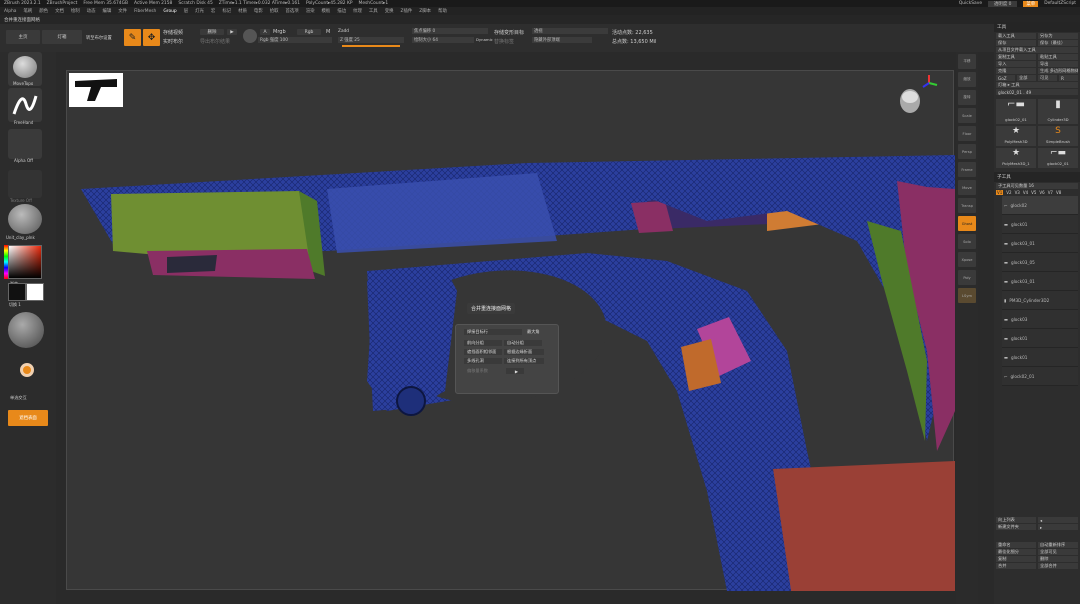 Image resolution: width=1080 pixels, height=604 pixels. What do you see at coordinates (279, 32) in the screenshot?
I see `mrgb-toggle: Mrgb` at bounding box center [279, 32].